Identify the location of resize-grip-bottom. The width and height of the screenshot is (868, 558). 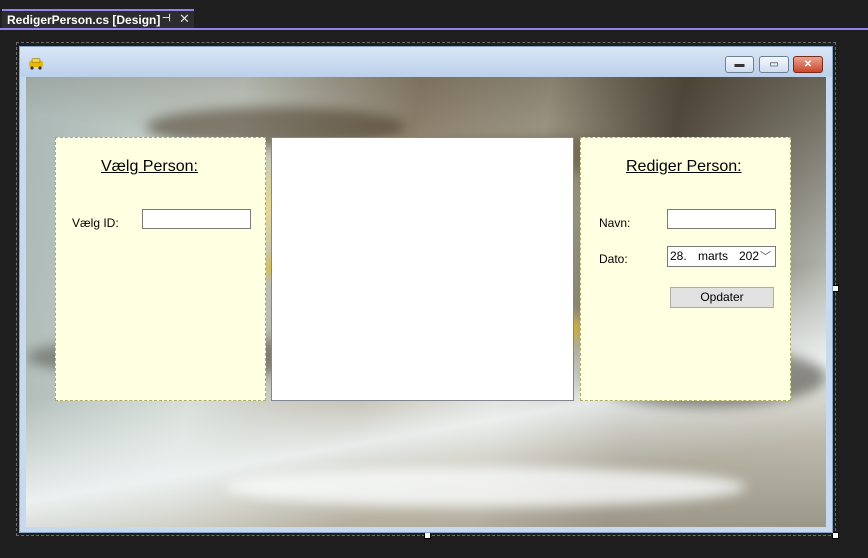
(427, 535).